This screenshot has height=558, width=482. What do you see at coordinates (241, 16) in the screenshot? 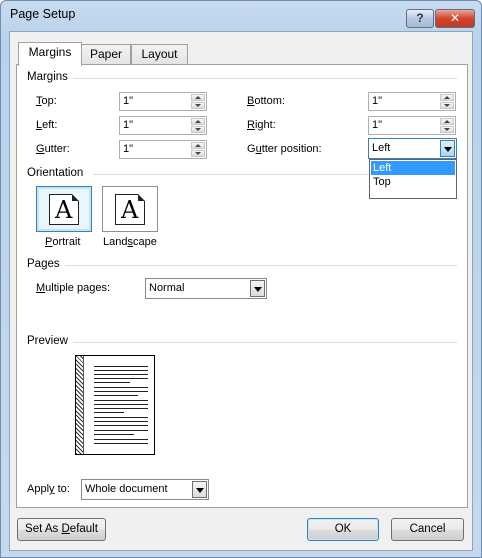
I see `title-bar: Page Setup ? ✕` at bounding box center [241, 16].